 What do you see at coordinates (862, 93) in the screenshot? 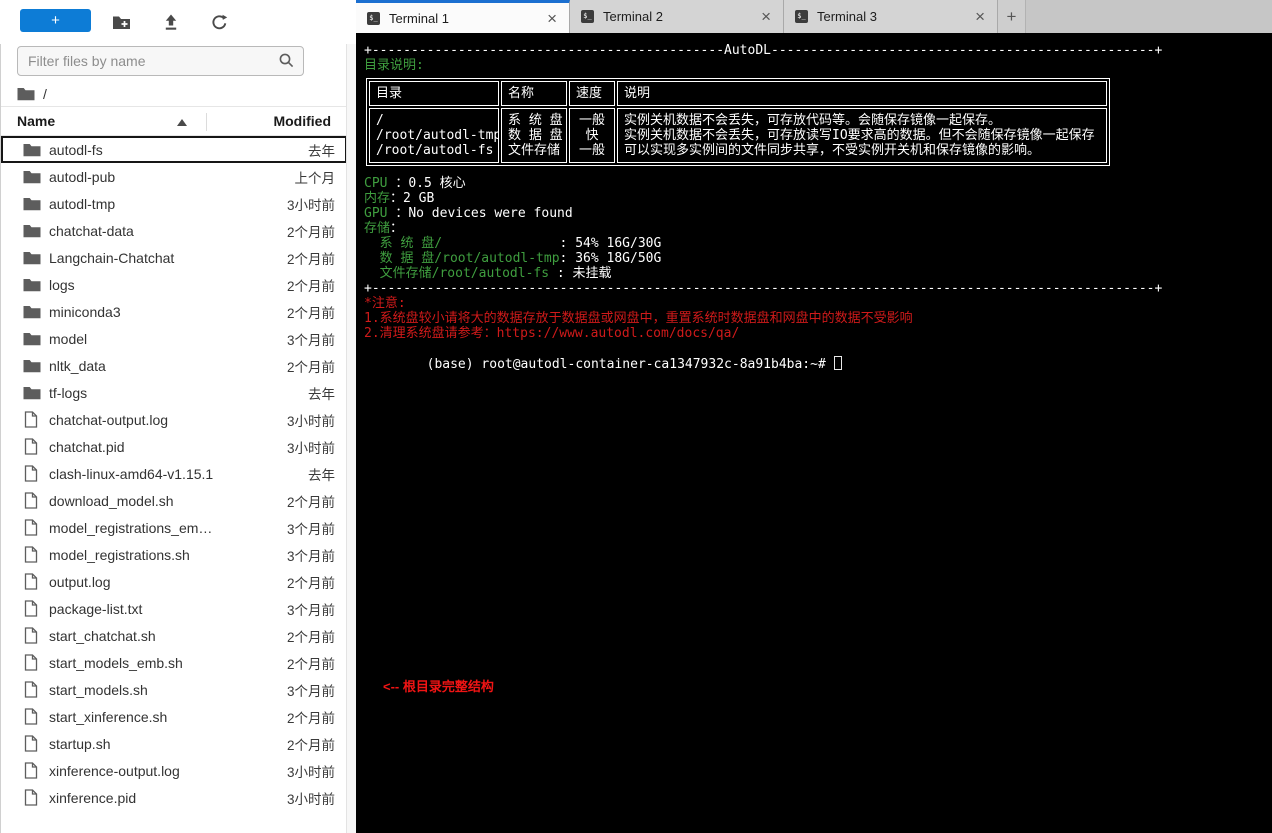
I see `dir-table-header: 说明` at bounding box center [862, 93].